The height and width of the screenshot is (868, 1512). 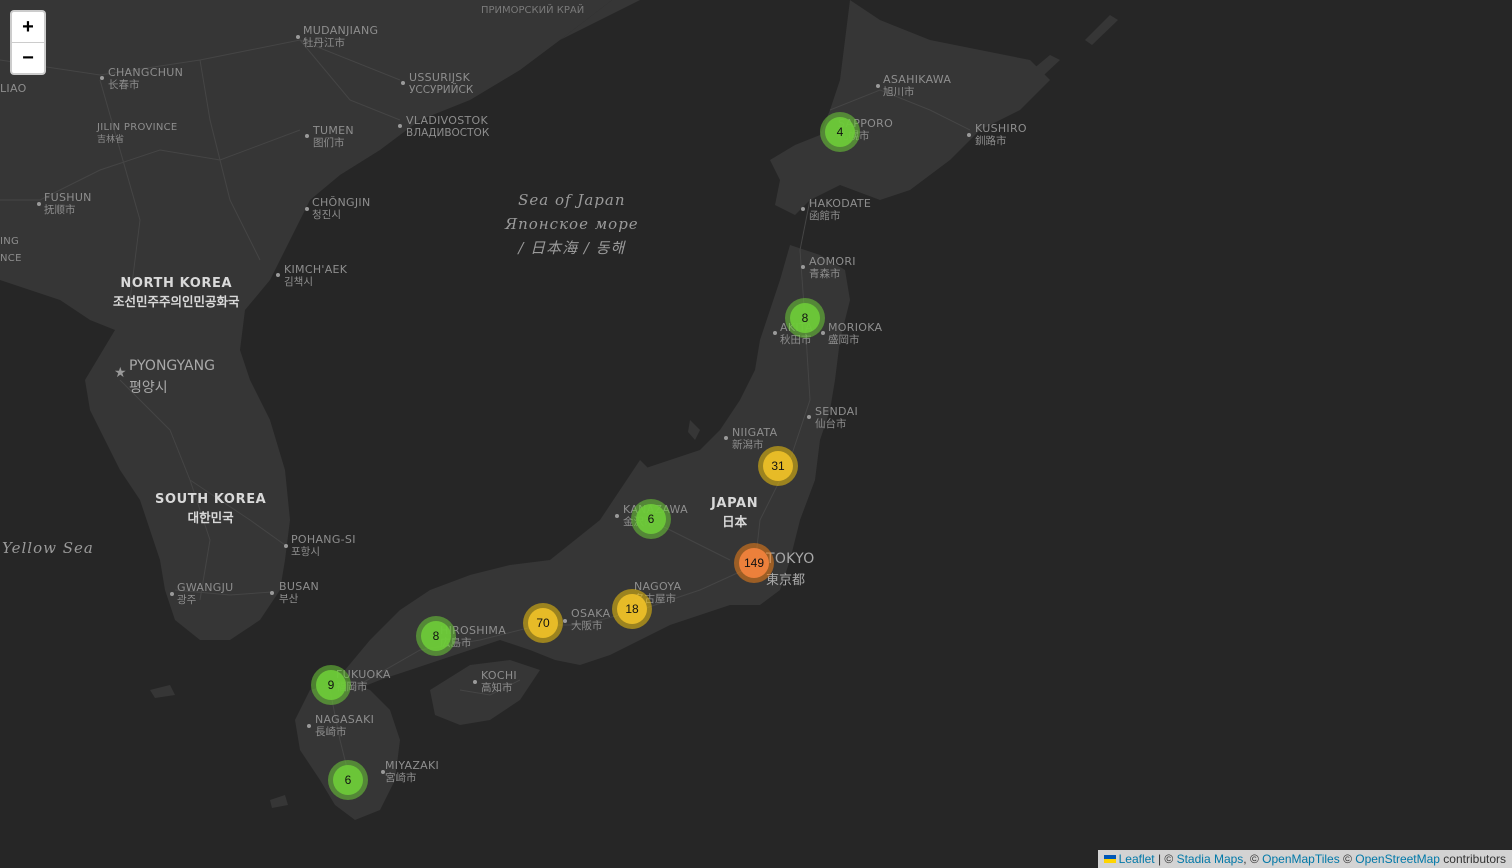 What do you see at coordinates (211, 499) in the screenshot?
I see `country-name: SOUTH KOREA` at bounding box center [211, 499].